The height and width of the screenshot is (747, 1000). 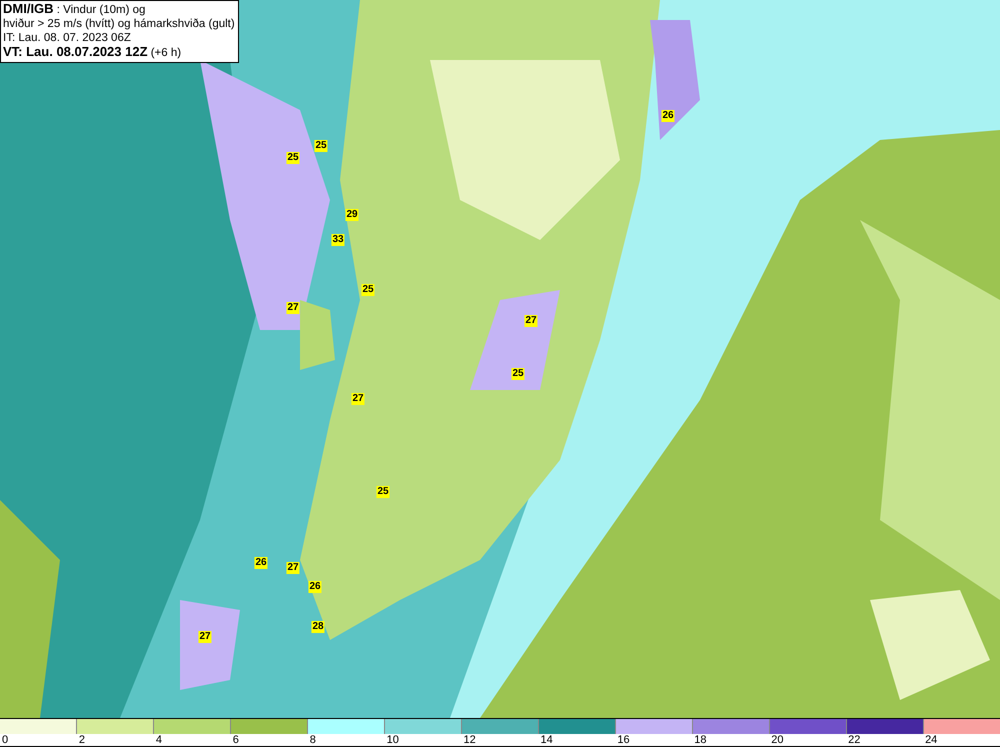 I want to click on legend-tick-label: 10, so click(x=392, y=740).